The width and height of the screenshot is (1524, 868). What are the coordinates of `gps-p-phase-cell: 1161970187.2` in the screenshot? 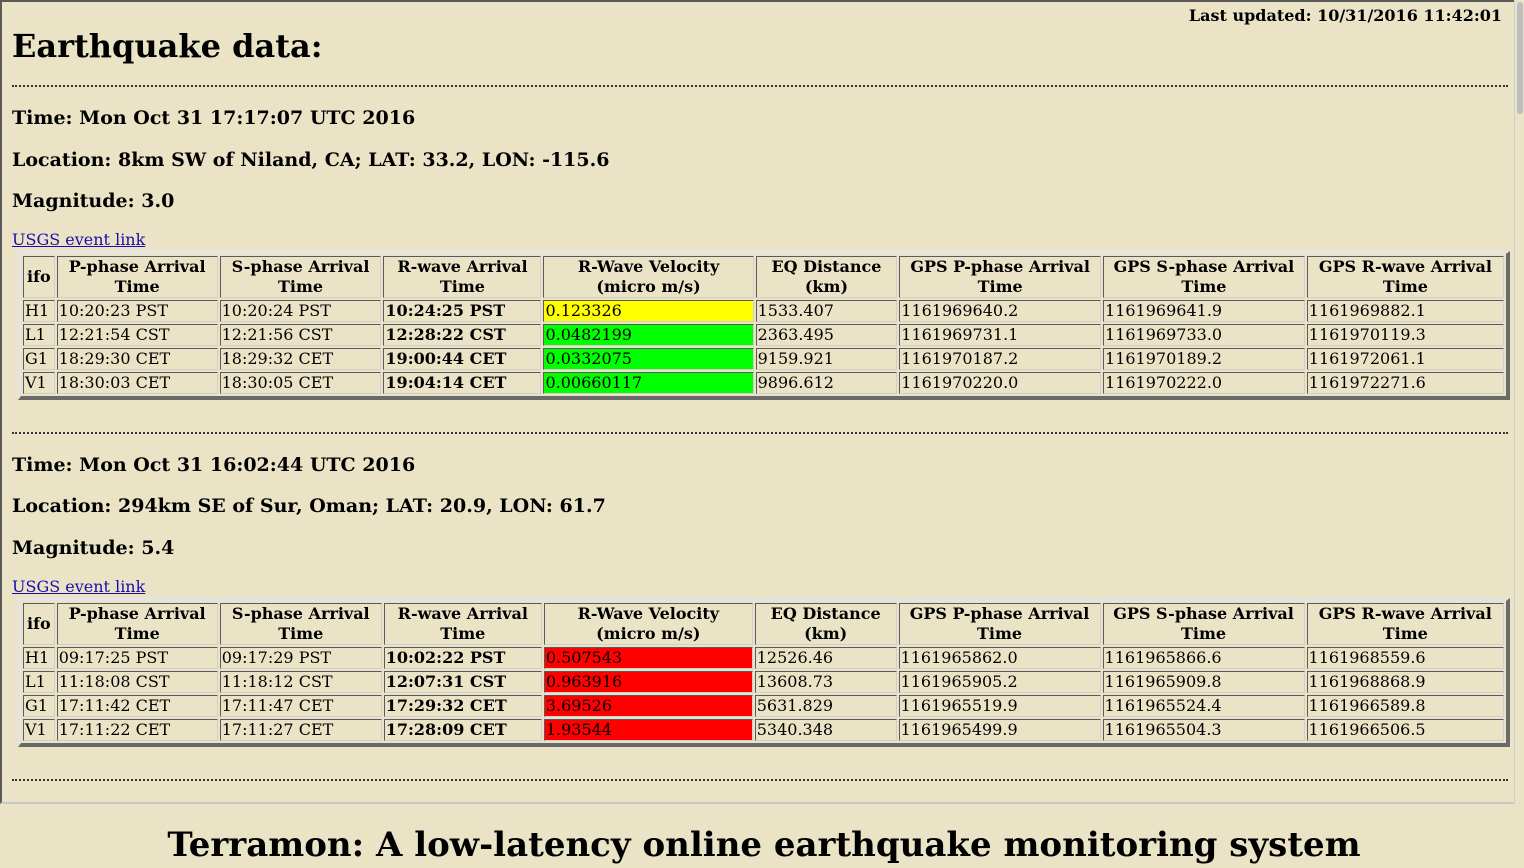 It's located at (1000, 359).